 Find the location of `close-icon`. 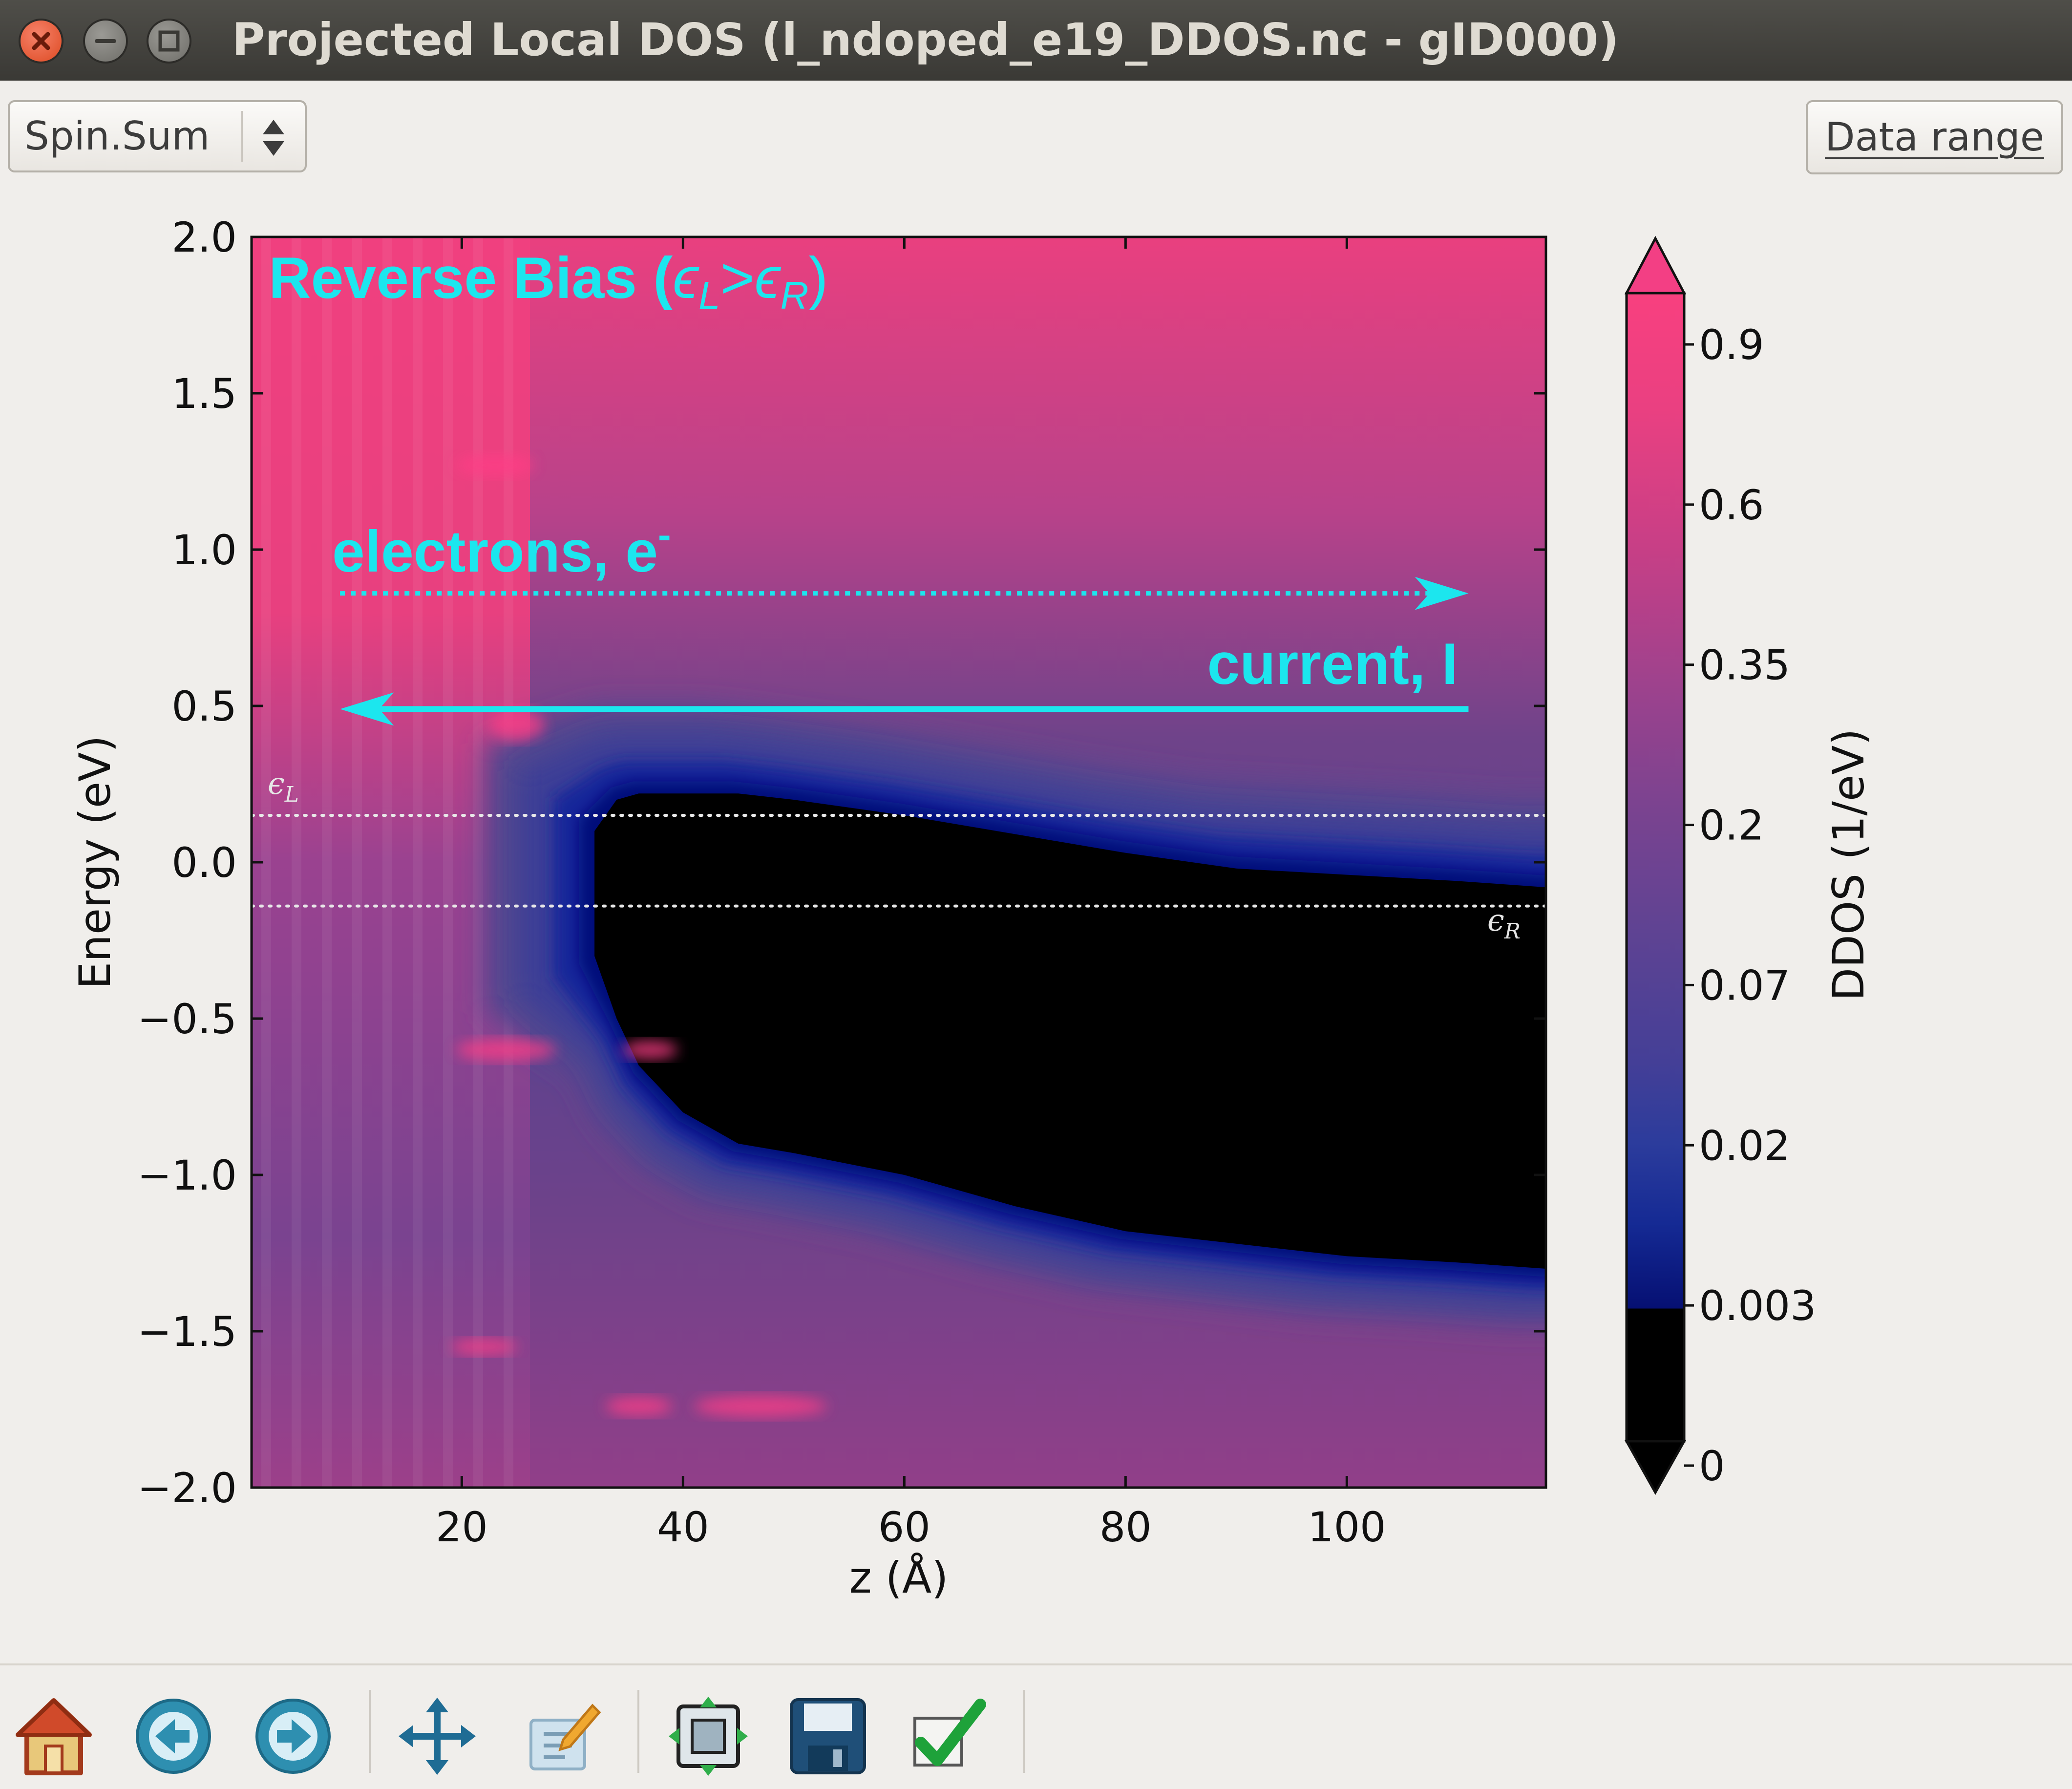

close-icon is located at coordinates (41, 41).